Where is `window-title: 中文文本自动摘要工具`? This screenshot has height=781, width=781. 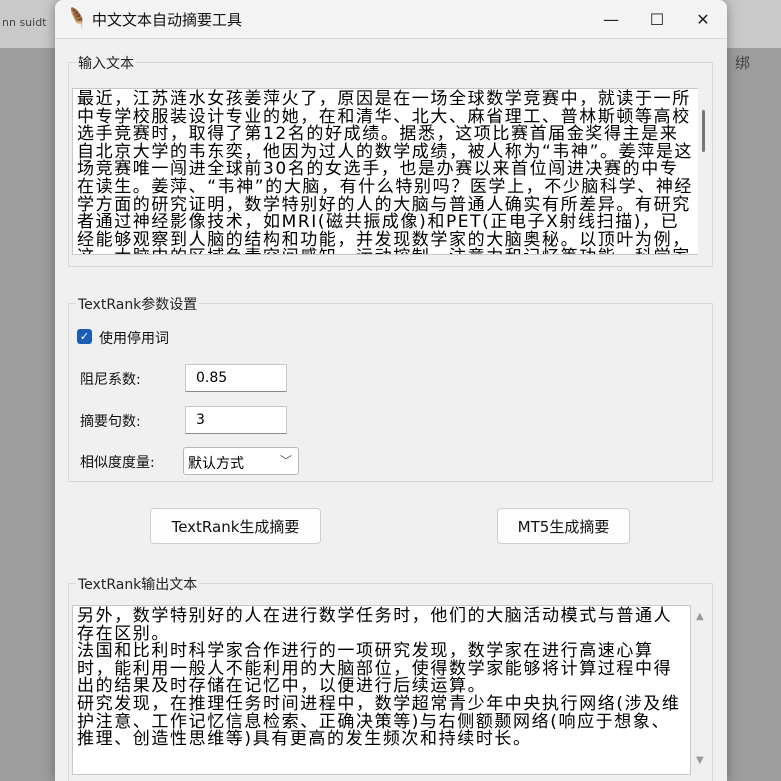 window-title: 中文文本自动摘要工具 is located at coordinates (167, 20).